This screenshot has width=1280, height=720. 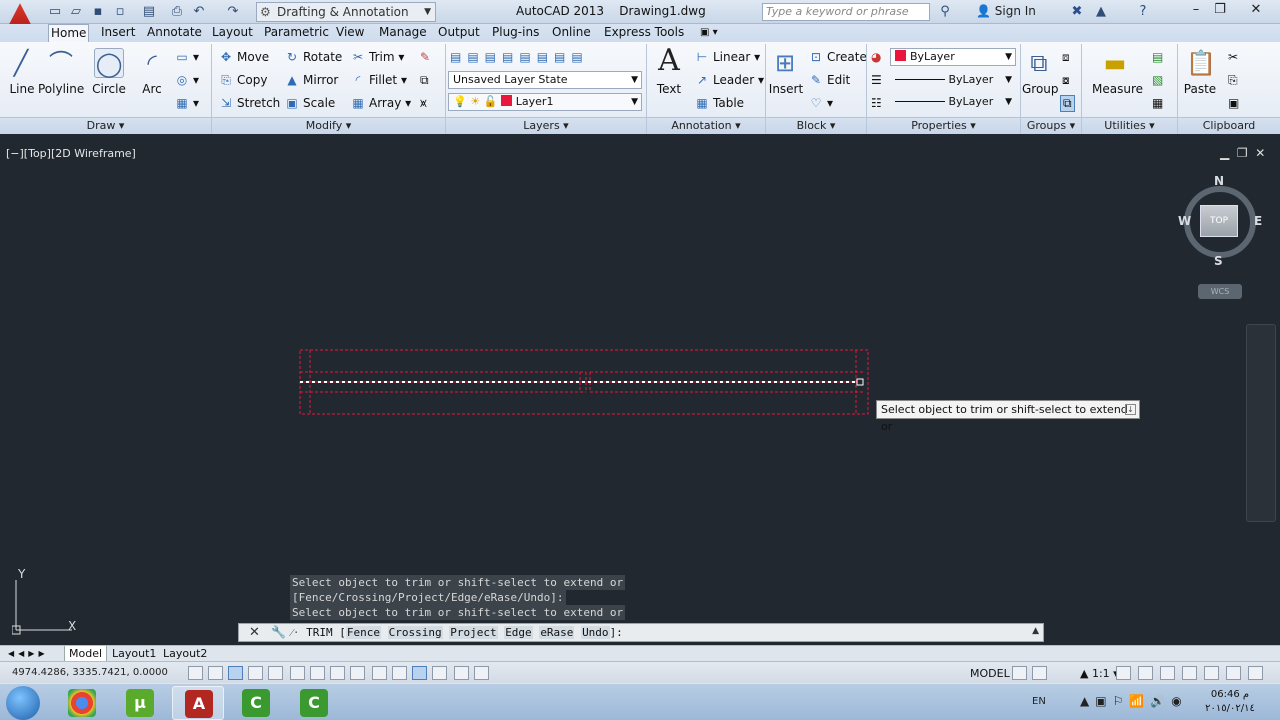 I want to click on tab-home: Home, so click(x=69, y=33).